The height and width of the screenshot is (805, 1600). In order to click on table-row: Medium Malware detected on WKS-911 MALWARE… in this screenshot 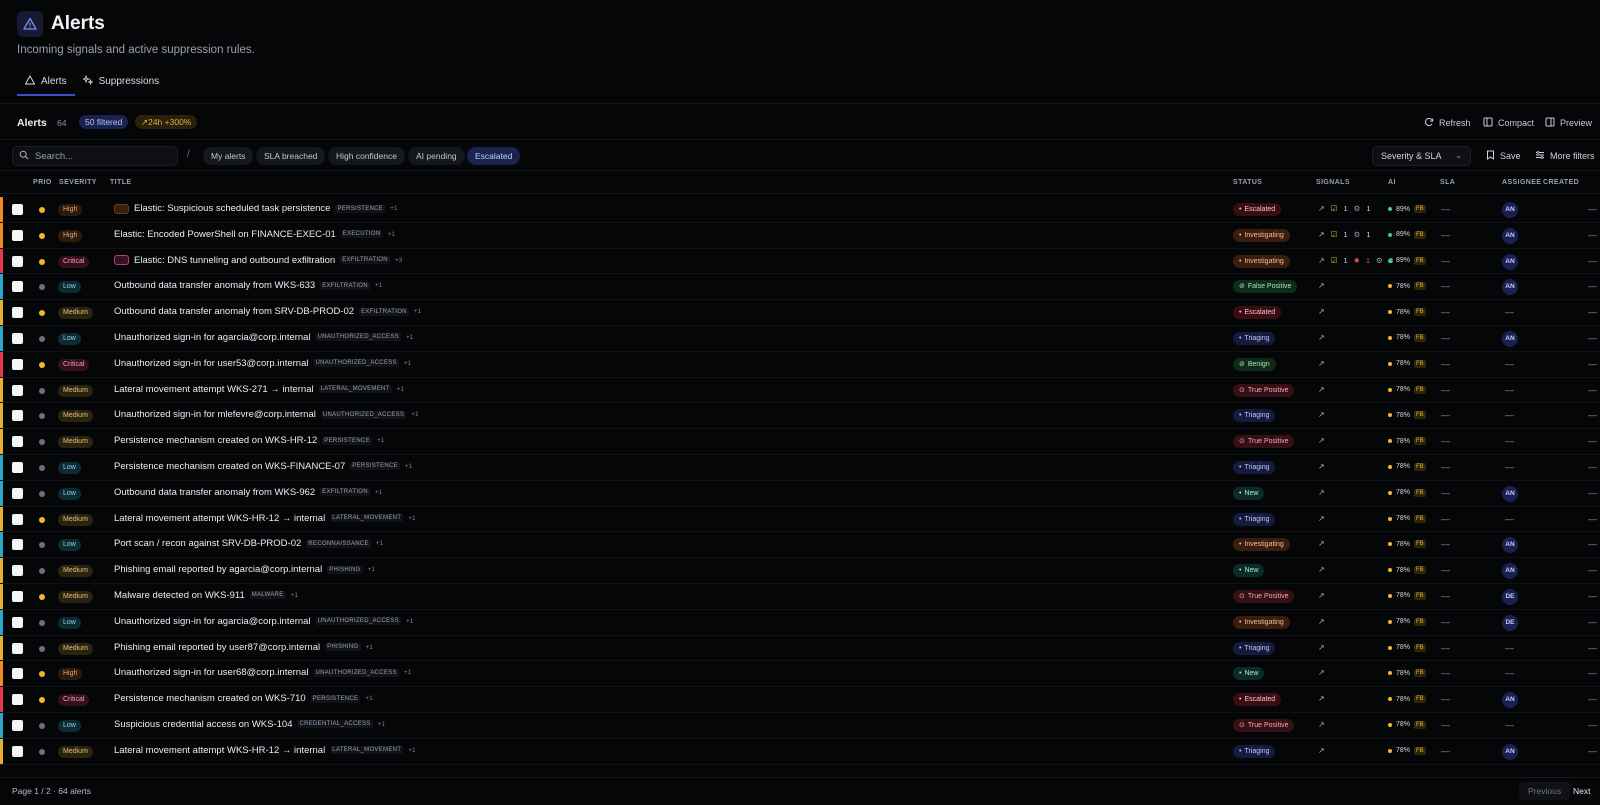, I will do `click(800, 596)`.